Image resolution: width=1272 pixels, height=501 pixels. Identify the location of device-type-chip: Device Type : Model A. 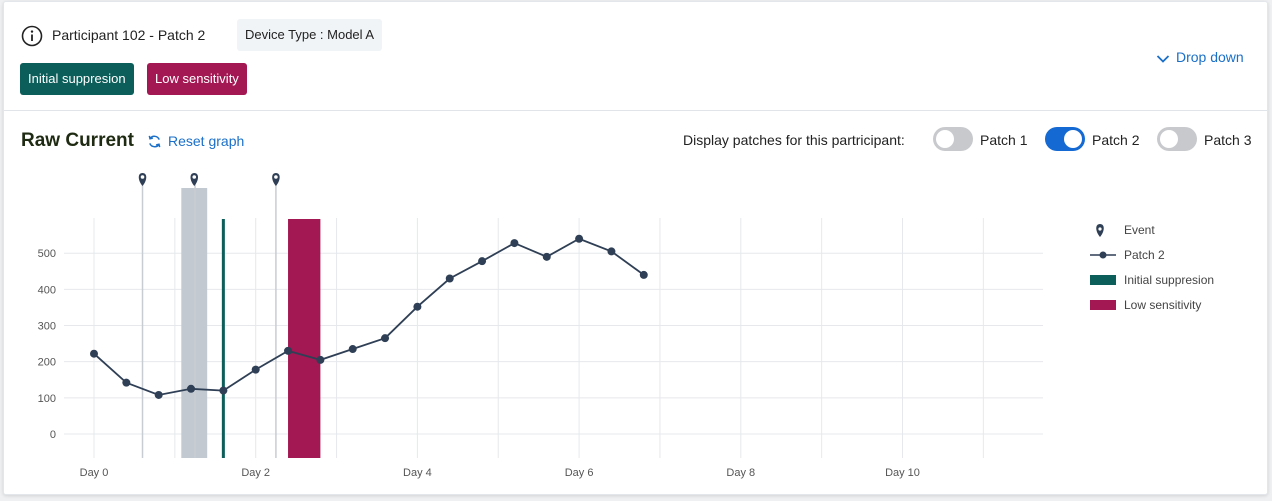
(310, 35).